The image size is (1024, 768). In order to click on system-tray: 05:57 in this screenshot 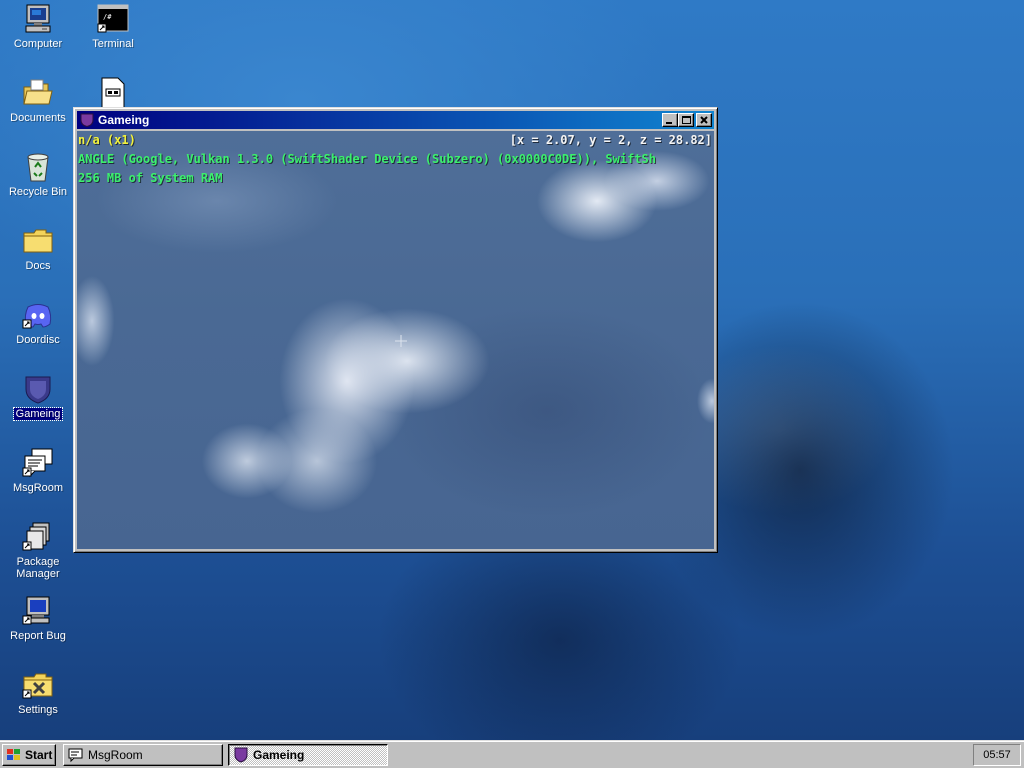, I will do `click(997, 755)`.